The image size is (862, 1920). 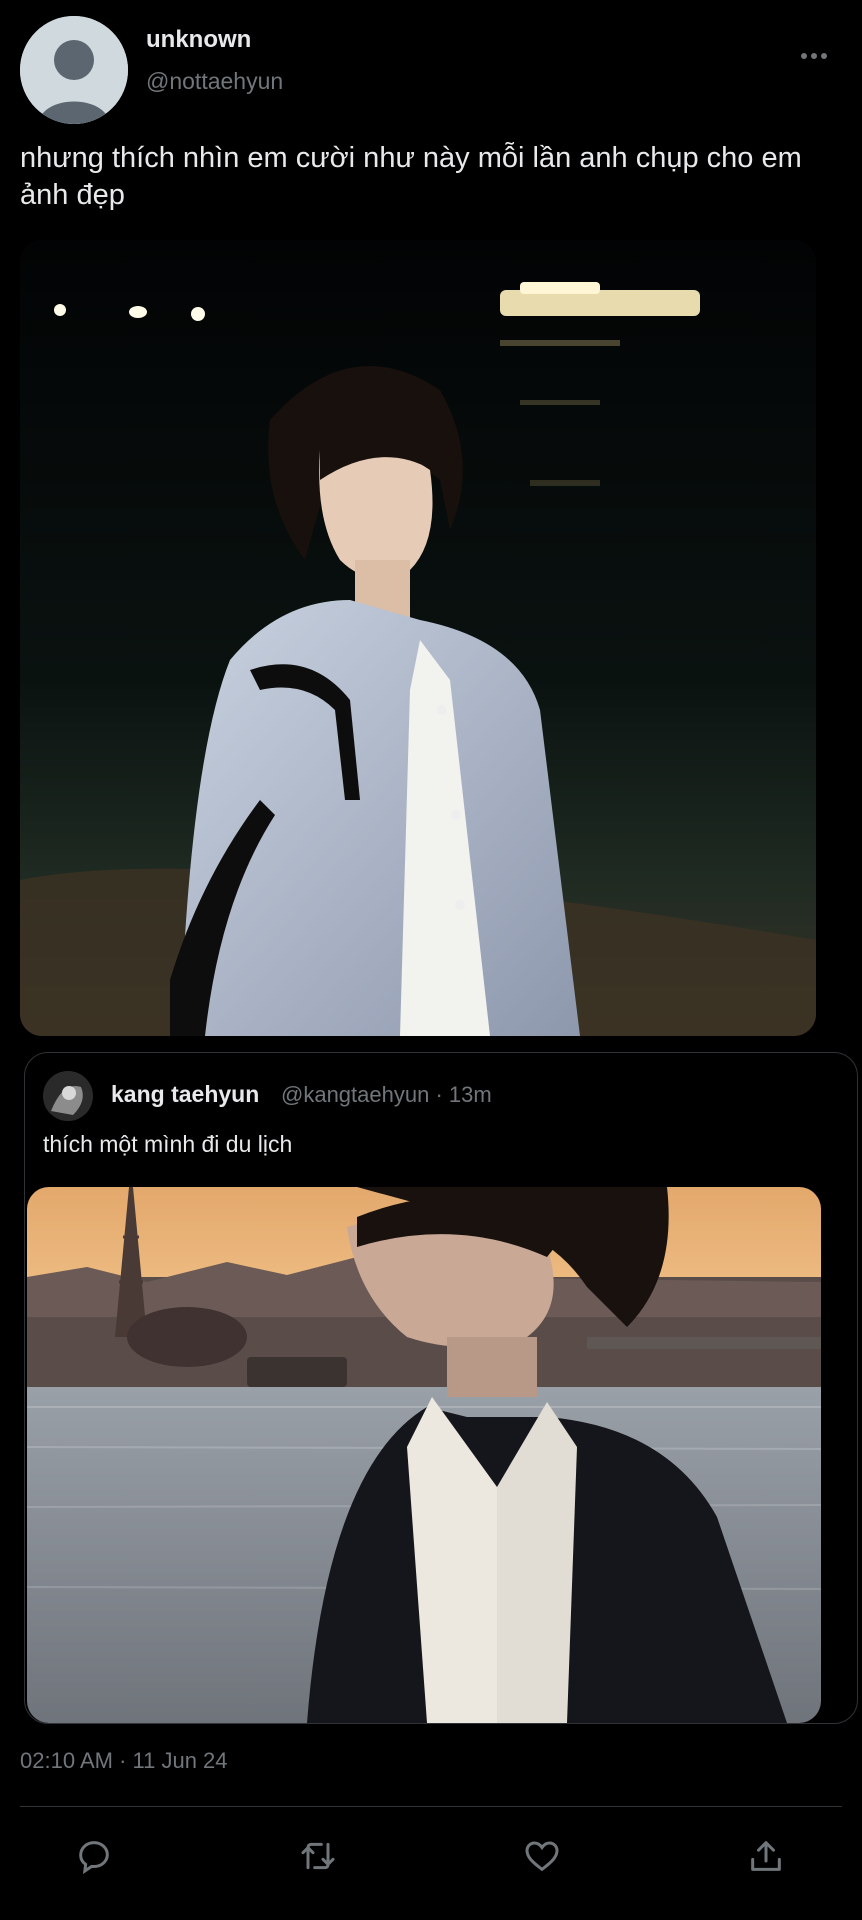 I want to click on tweet-timestamp: 02:10 AM · 11 Jun 24, so click(x=124, y=1761).